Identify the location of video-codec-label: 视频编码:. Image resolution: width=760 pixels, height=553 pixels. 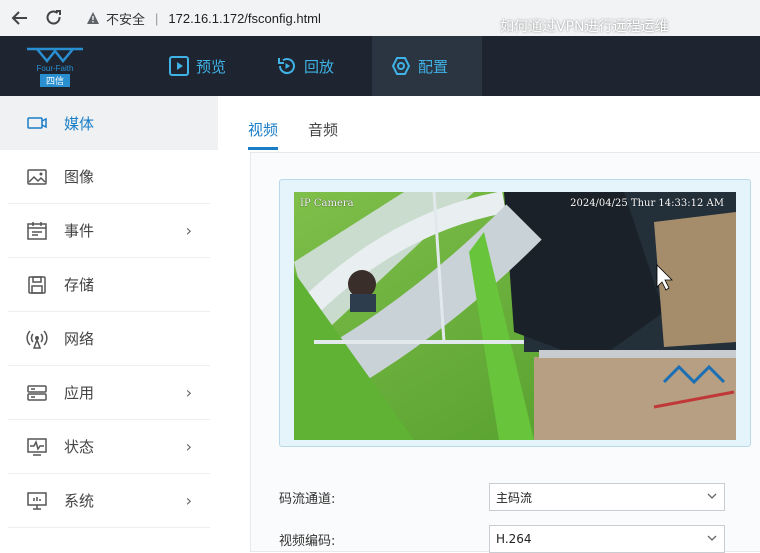
(307, 541).